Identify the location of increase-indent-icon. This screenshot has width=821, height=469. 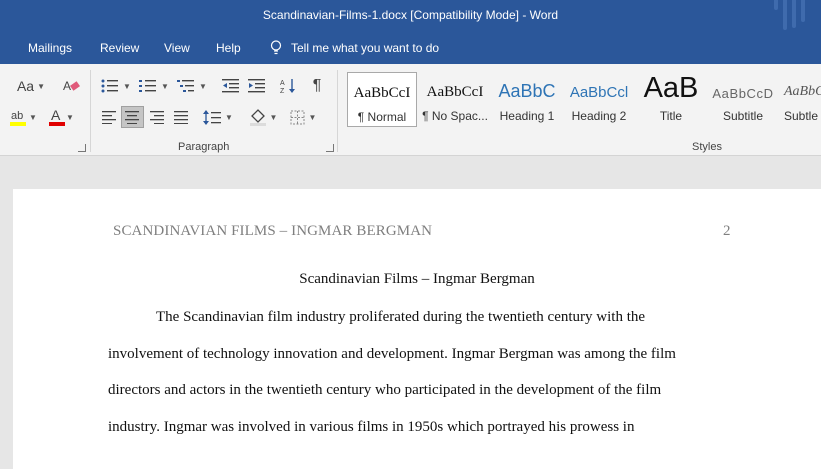
(256, 86).